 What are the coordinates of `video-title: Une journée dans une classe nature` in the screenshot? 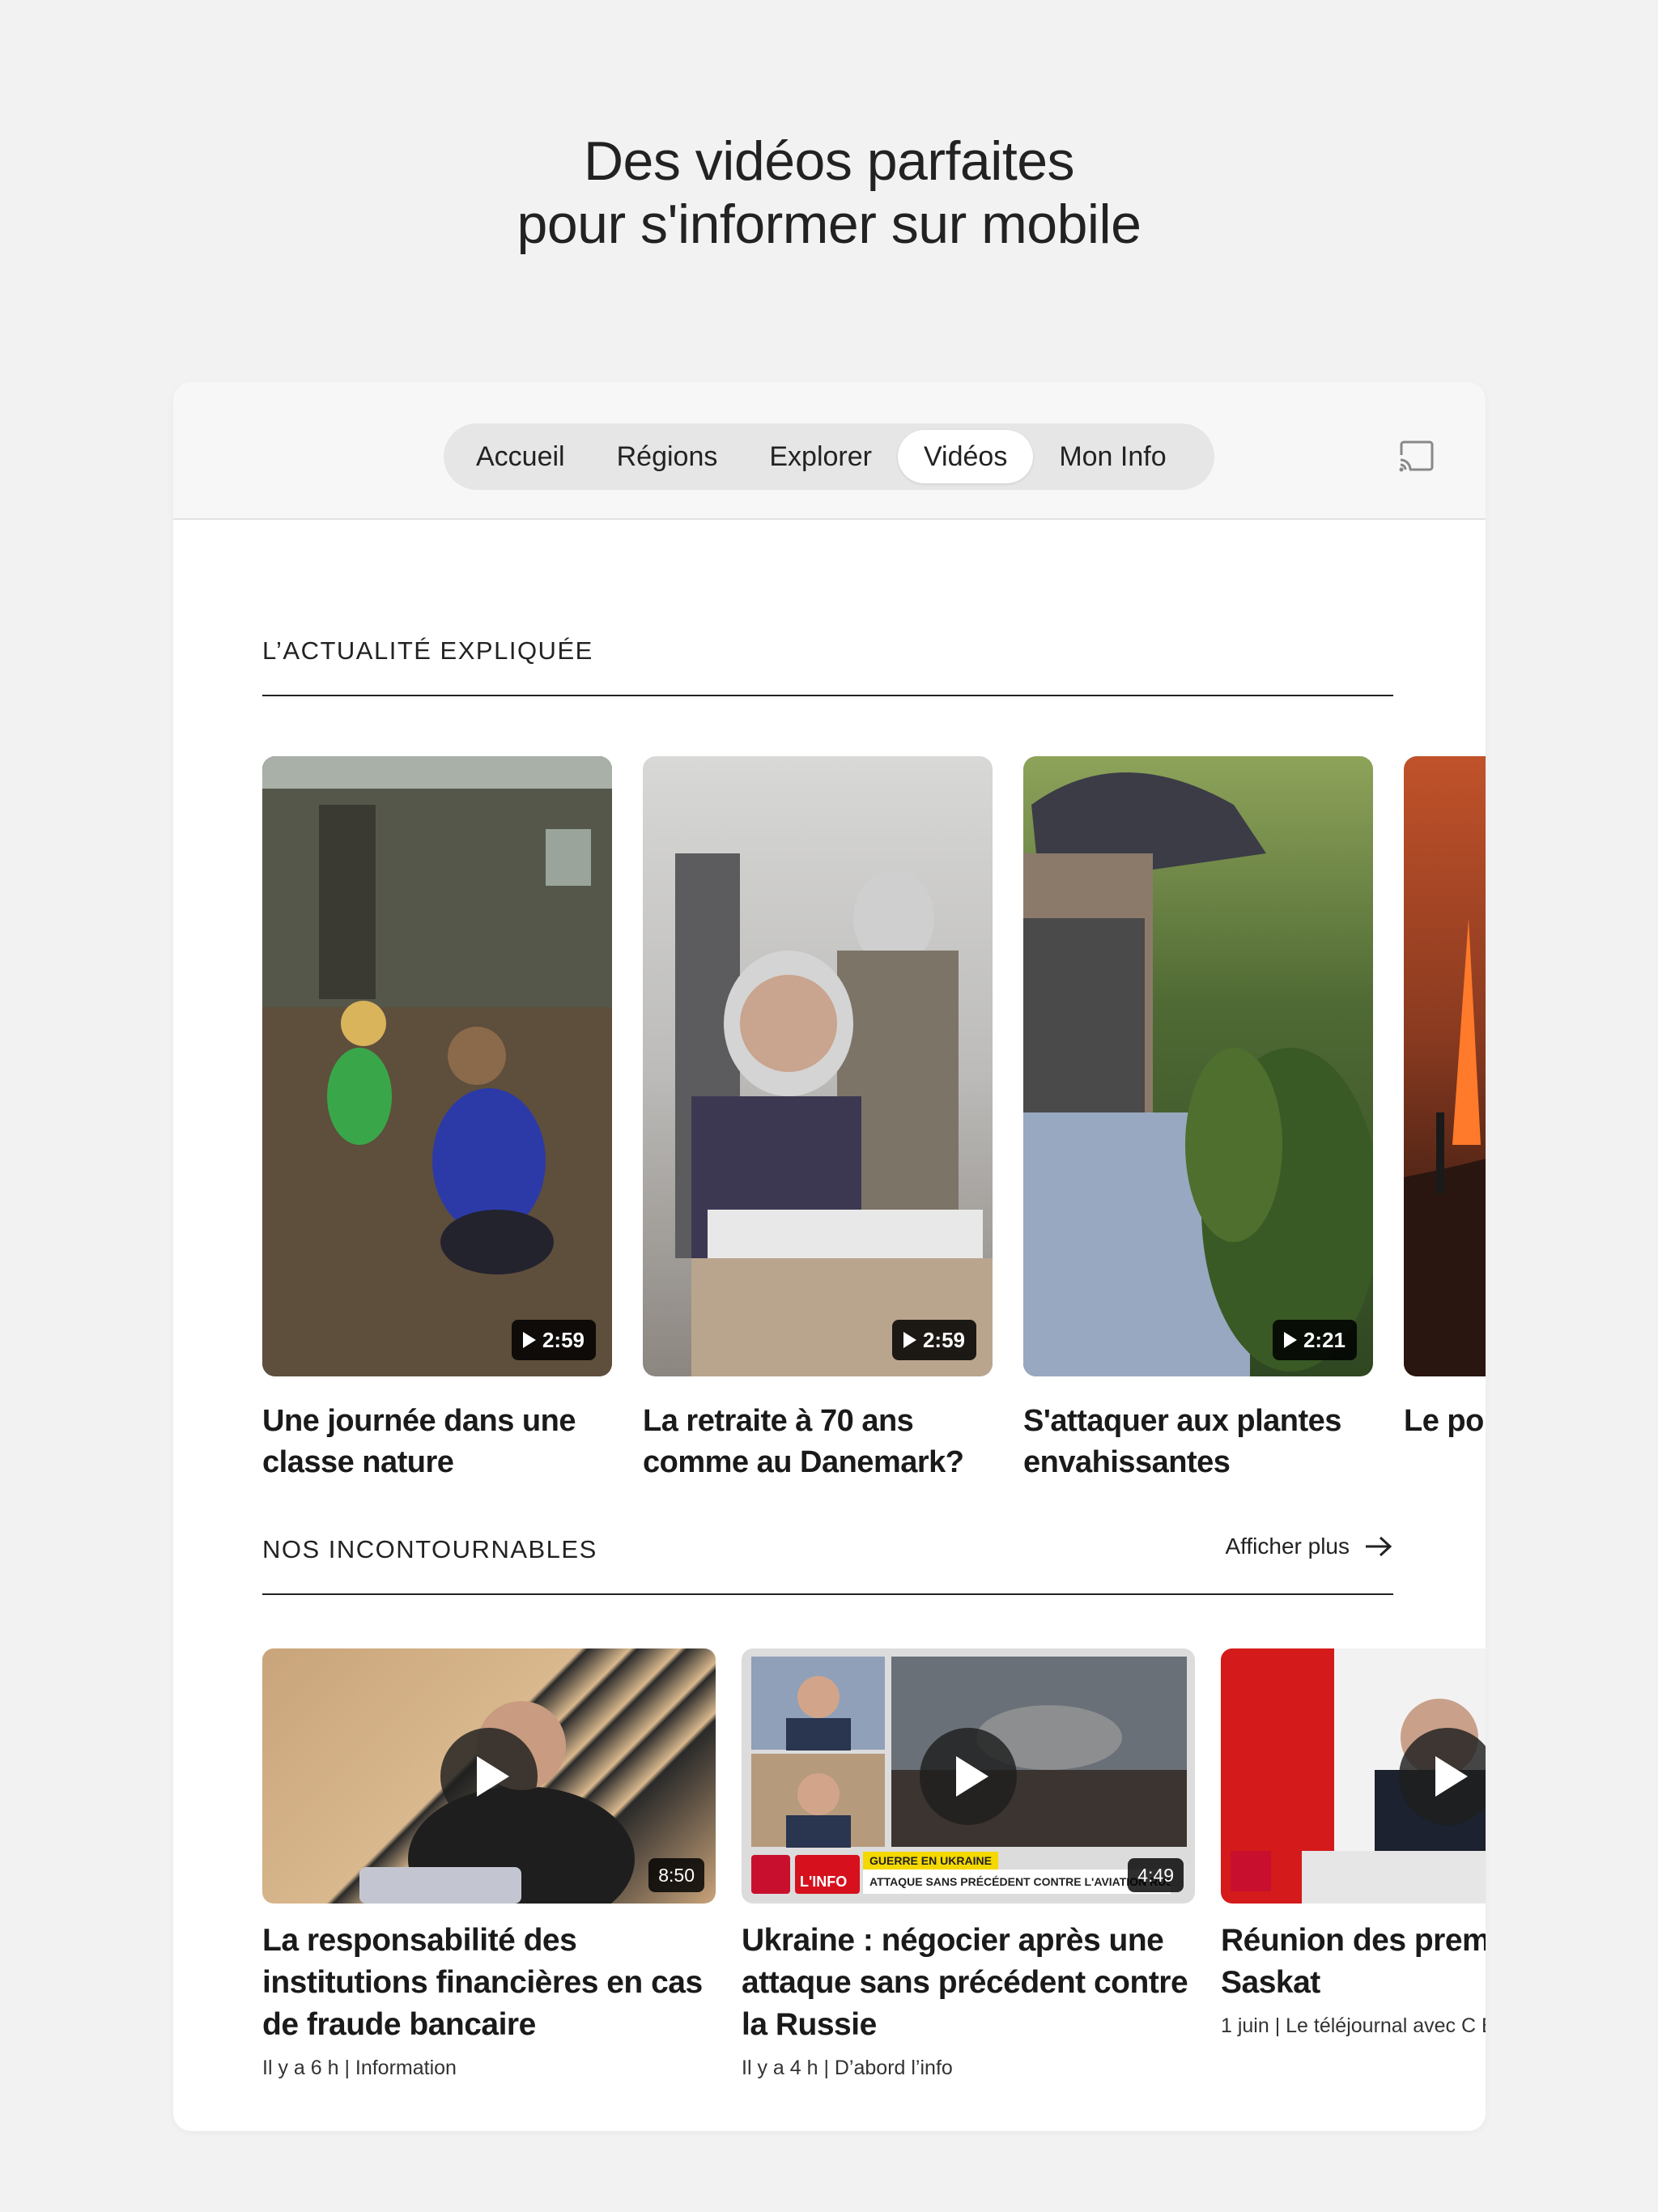 It's located at (419, 1441).